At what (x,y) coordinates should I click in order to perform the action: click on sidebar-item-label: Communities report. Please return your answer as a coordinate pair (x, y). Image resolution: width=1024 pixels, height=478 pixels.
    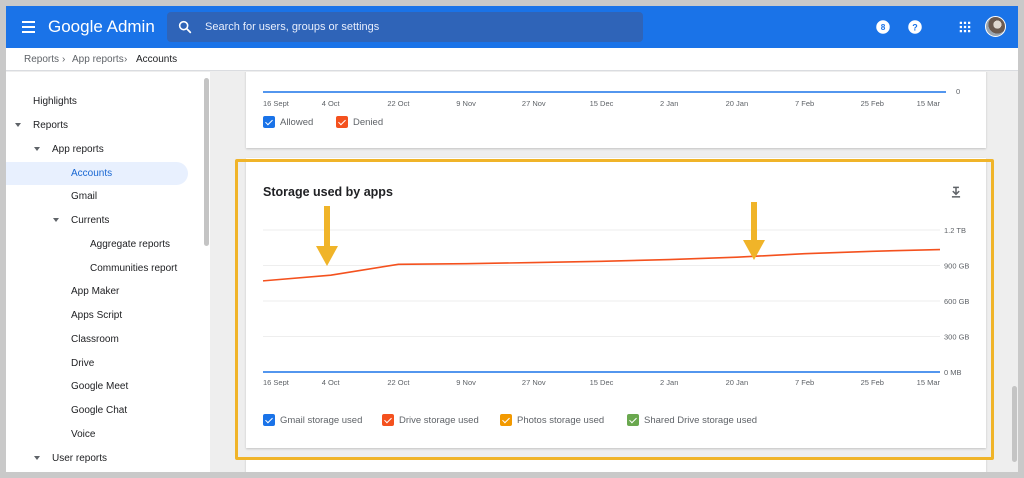
    Looking at the image, I should click on (134, 268).